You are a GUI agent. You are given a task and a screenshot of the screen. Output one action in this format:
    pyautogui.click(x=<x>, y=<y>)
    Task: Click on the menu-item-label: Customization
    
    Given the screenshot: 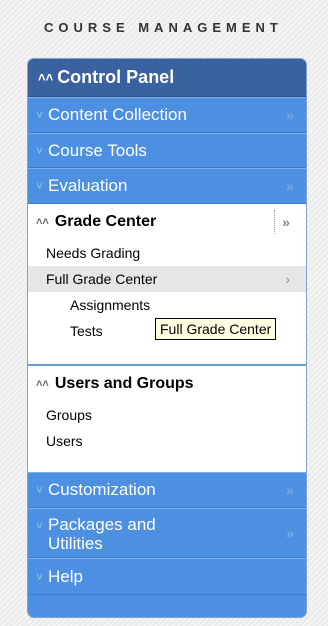 What is the action you would take?
    pyautogui.click(x=102, y=489)
    